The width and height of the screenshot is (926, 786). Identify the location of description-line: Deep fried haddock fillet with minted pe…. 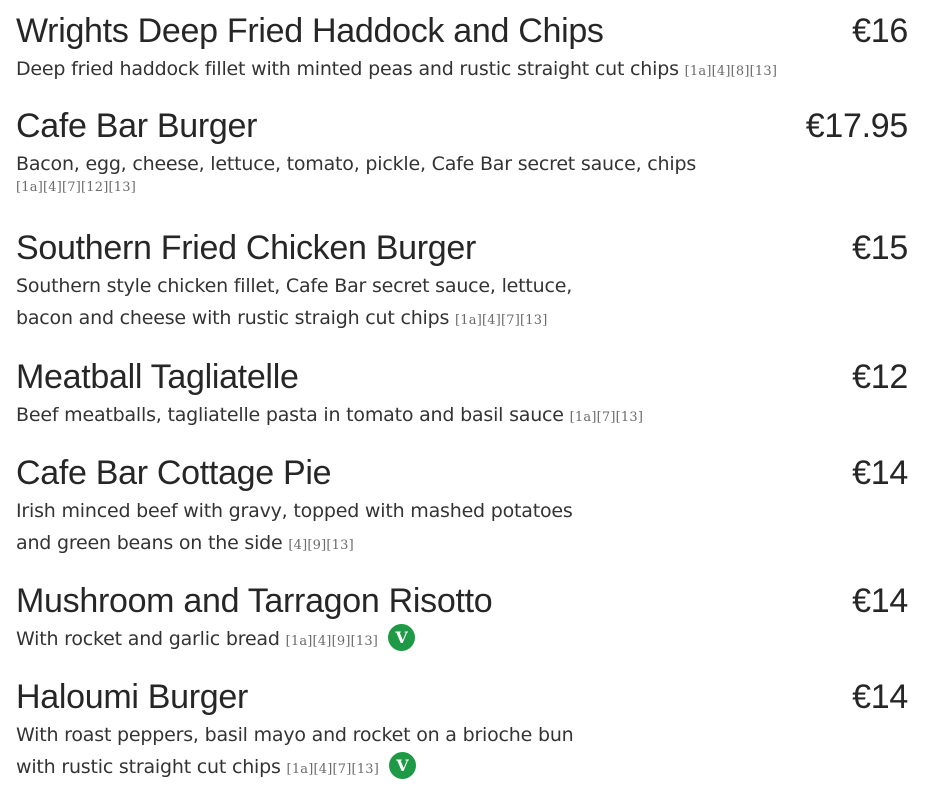
(462, 70).